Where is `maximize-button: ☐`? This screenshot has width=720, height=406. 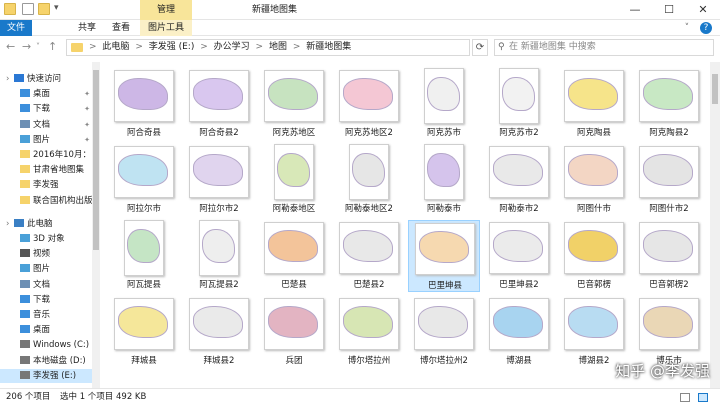 maximize-button: ☐ is located at coordinates (669, 10).